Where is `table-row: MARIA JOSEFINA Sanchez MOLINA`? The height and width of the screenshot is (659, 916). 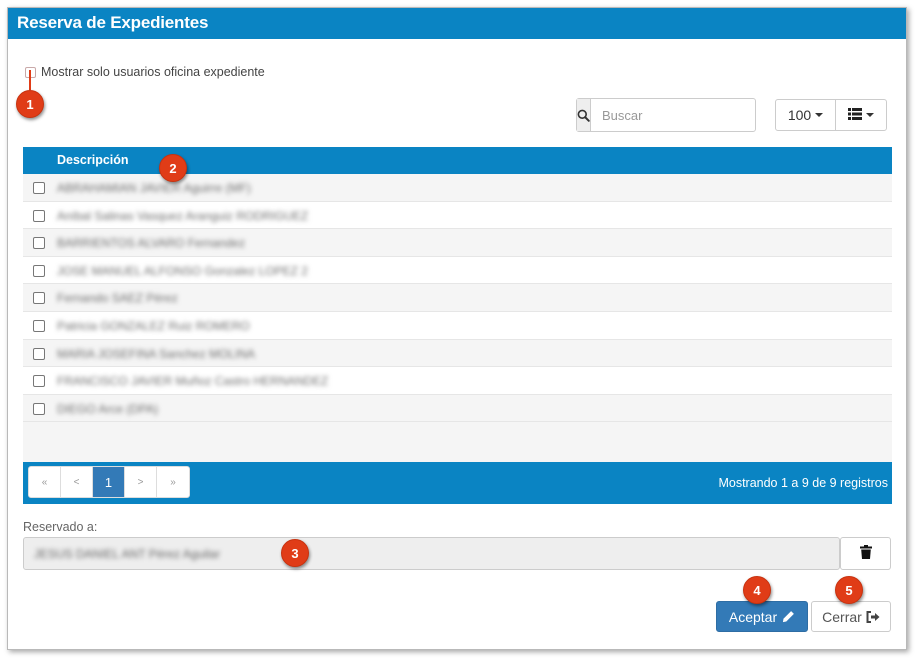
table-row: MARIA JOSEFINA Sanchez MOLINA is located at coordinates (457, 353).